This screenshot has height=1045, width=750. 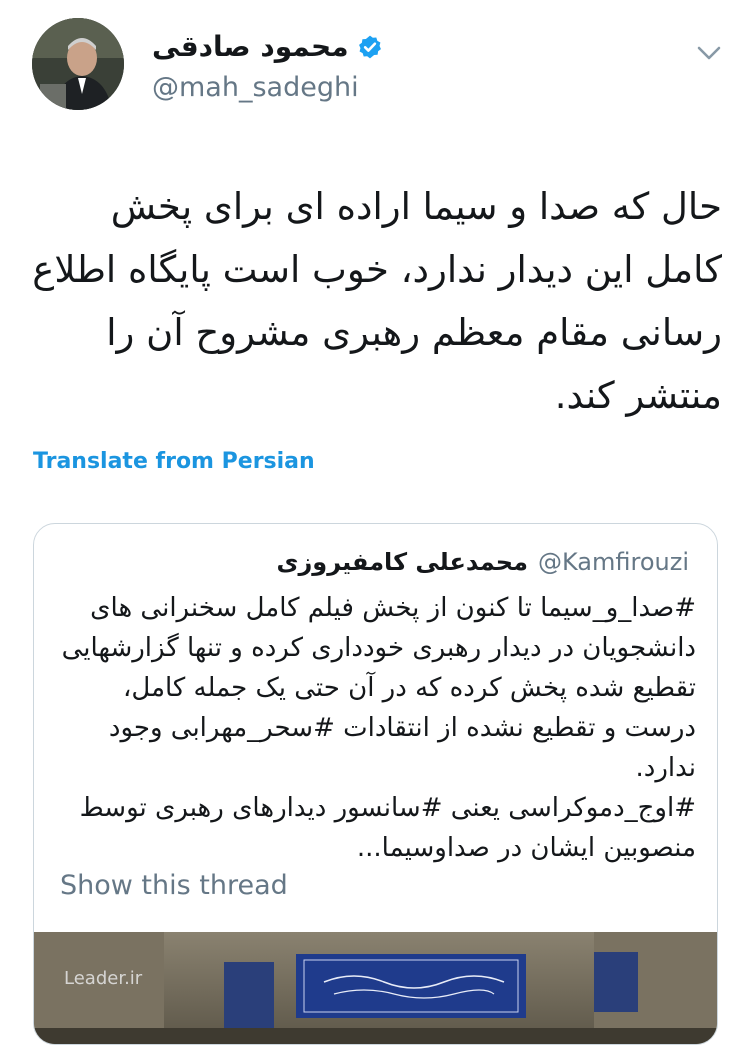 What do you see at coordinates (709, 53) in the screenshot?
I see `chevron-down-icon` at bounding box center [709, 53].